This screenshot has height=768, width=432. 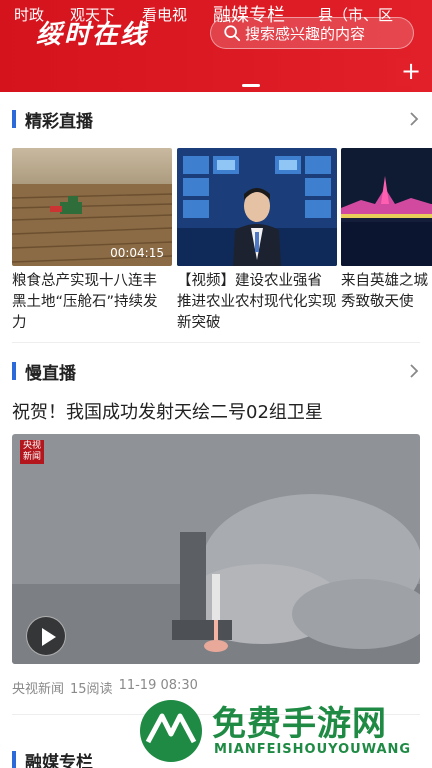 What do you see at coordinates (167, 411) in the screenshot?
I see `video-headline: 祝贺！我国成功发射天绘二号02组卫星` at bounding box center [167, 411].